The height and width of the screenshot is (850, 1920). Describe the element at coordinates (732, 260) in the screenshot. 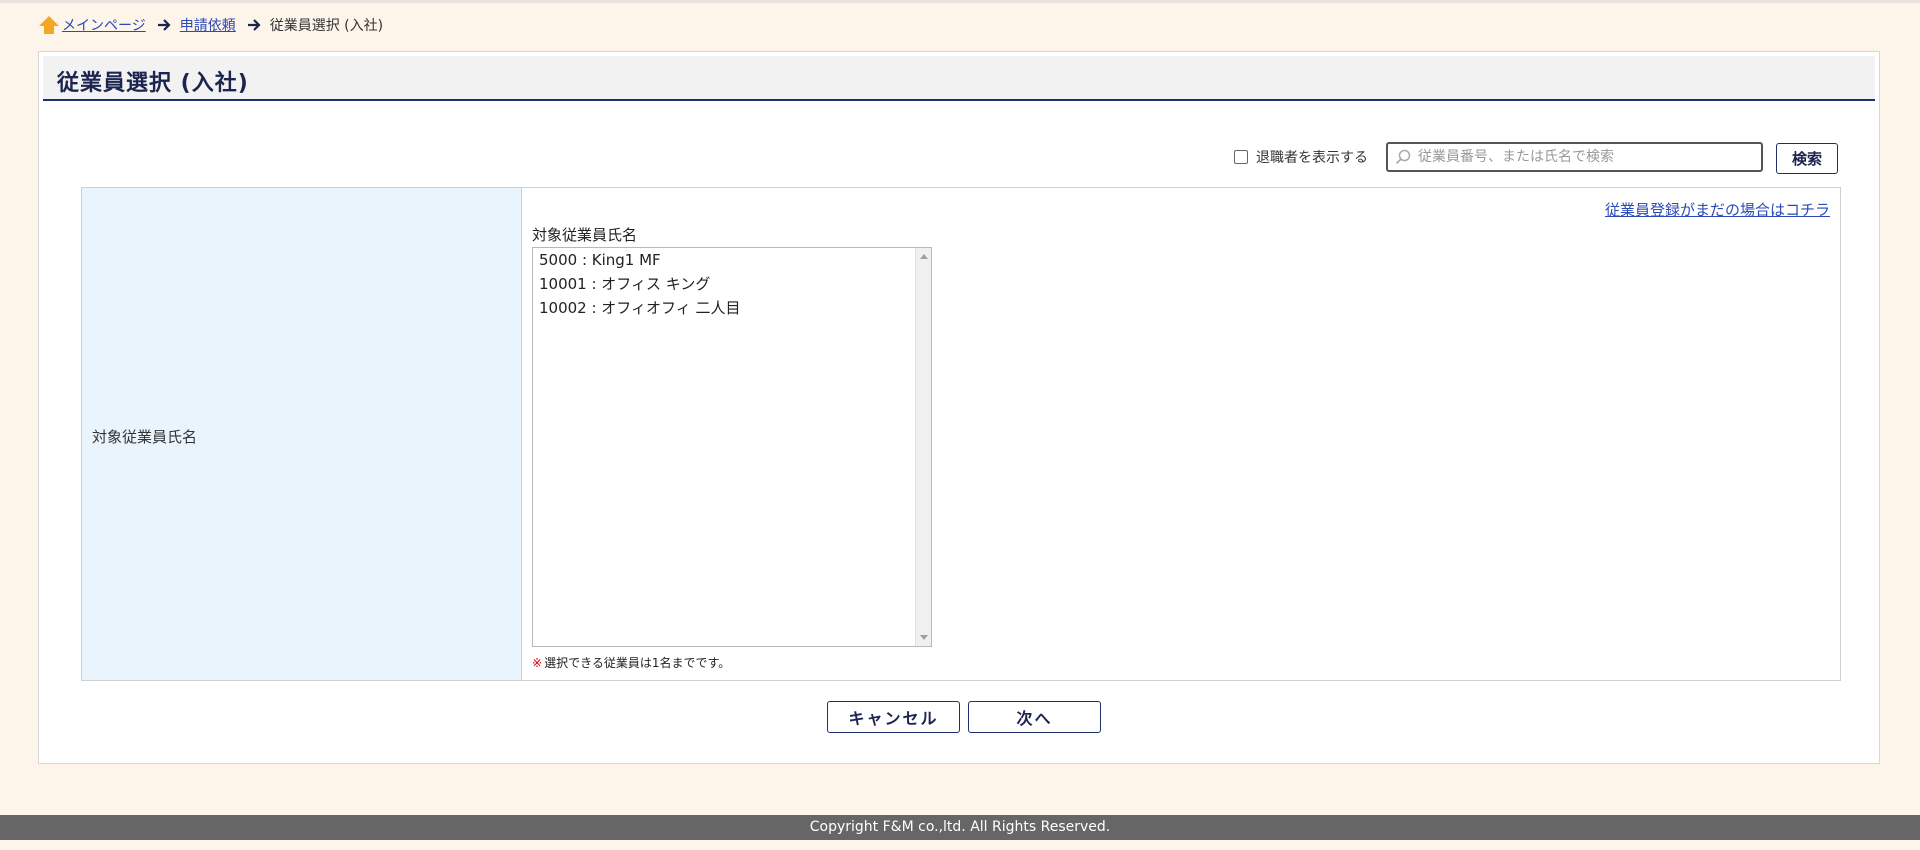

I see `list-item: 5000 : King1 MF` at that location.